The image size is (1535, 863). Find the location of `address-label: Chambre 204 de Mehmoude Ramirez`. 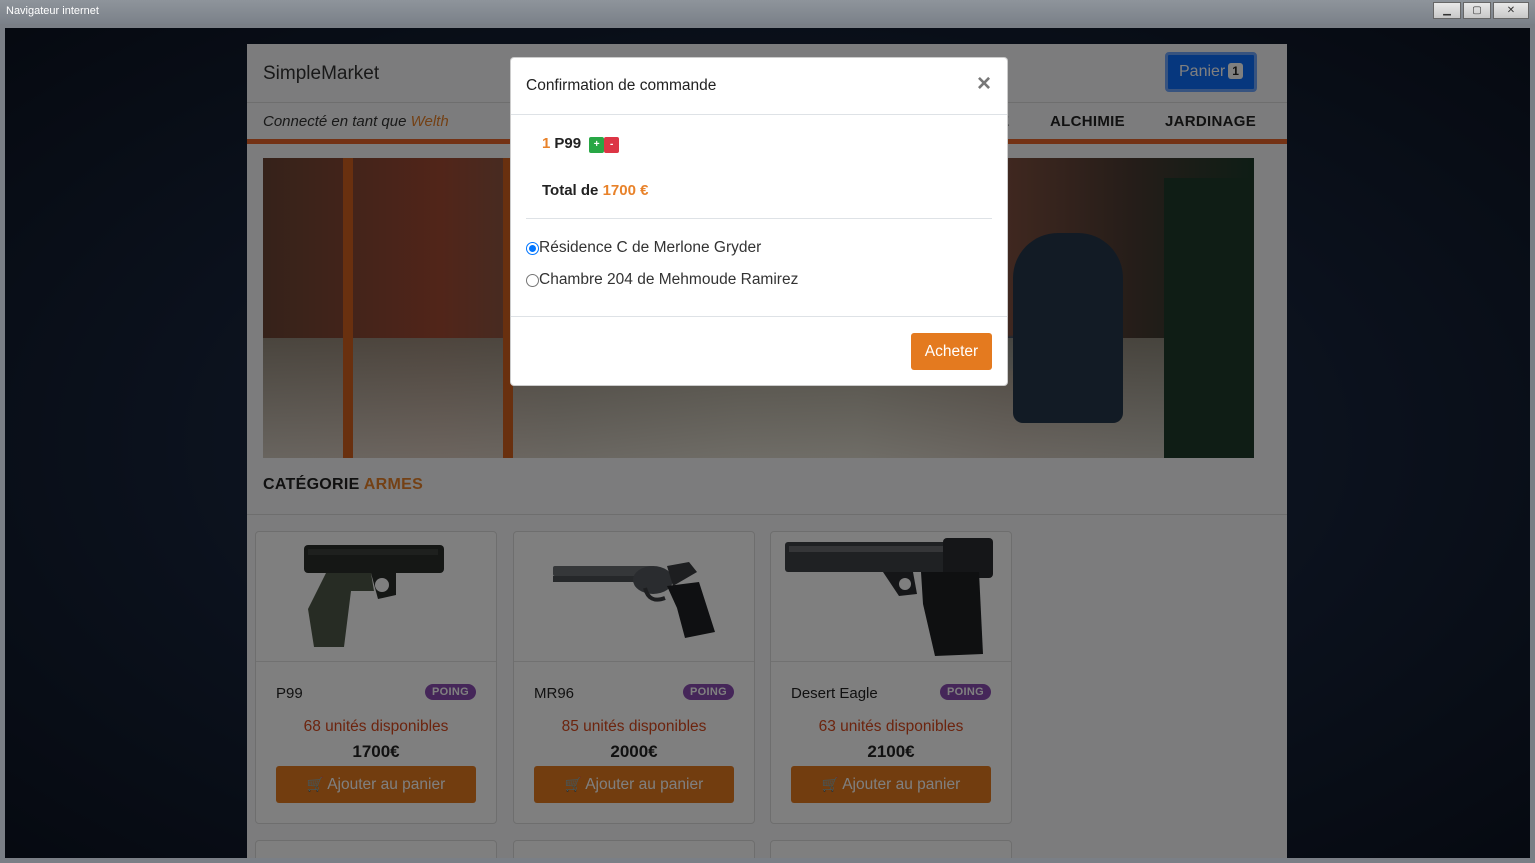

address-label: Chambre 204 de Mehmoude Ramirez is located at coordinates (669, 279).